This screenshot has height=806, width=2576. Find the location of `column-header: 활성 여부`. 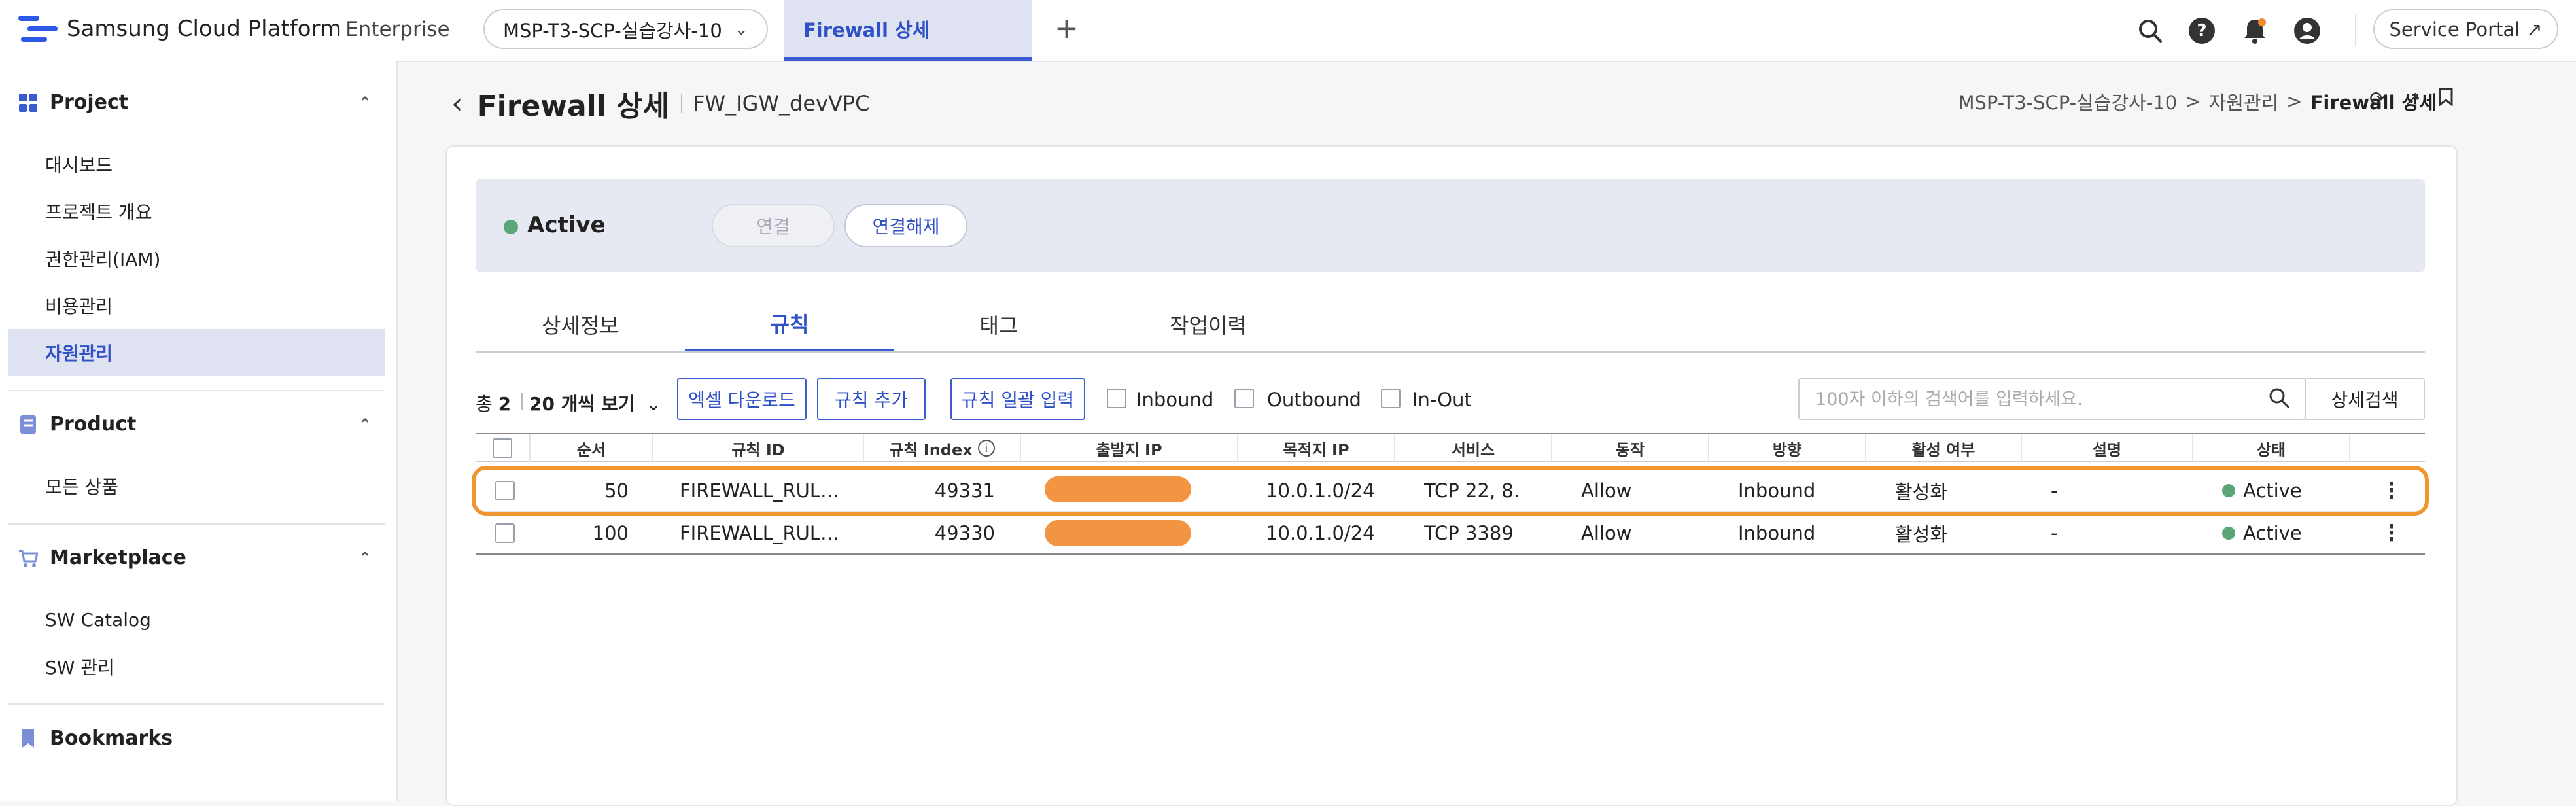

column-header: 활성 여부 is located at coordinates (1944, 448).